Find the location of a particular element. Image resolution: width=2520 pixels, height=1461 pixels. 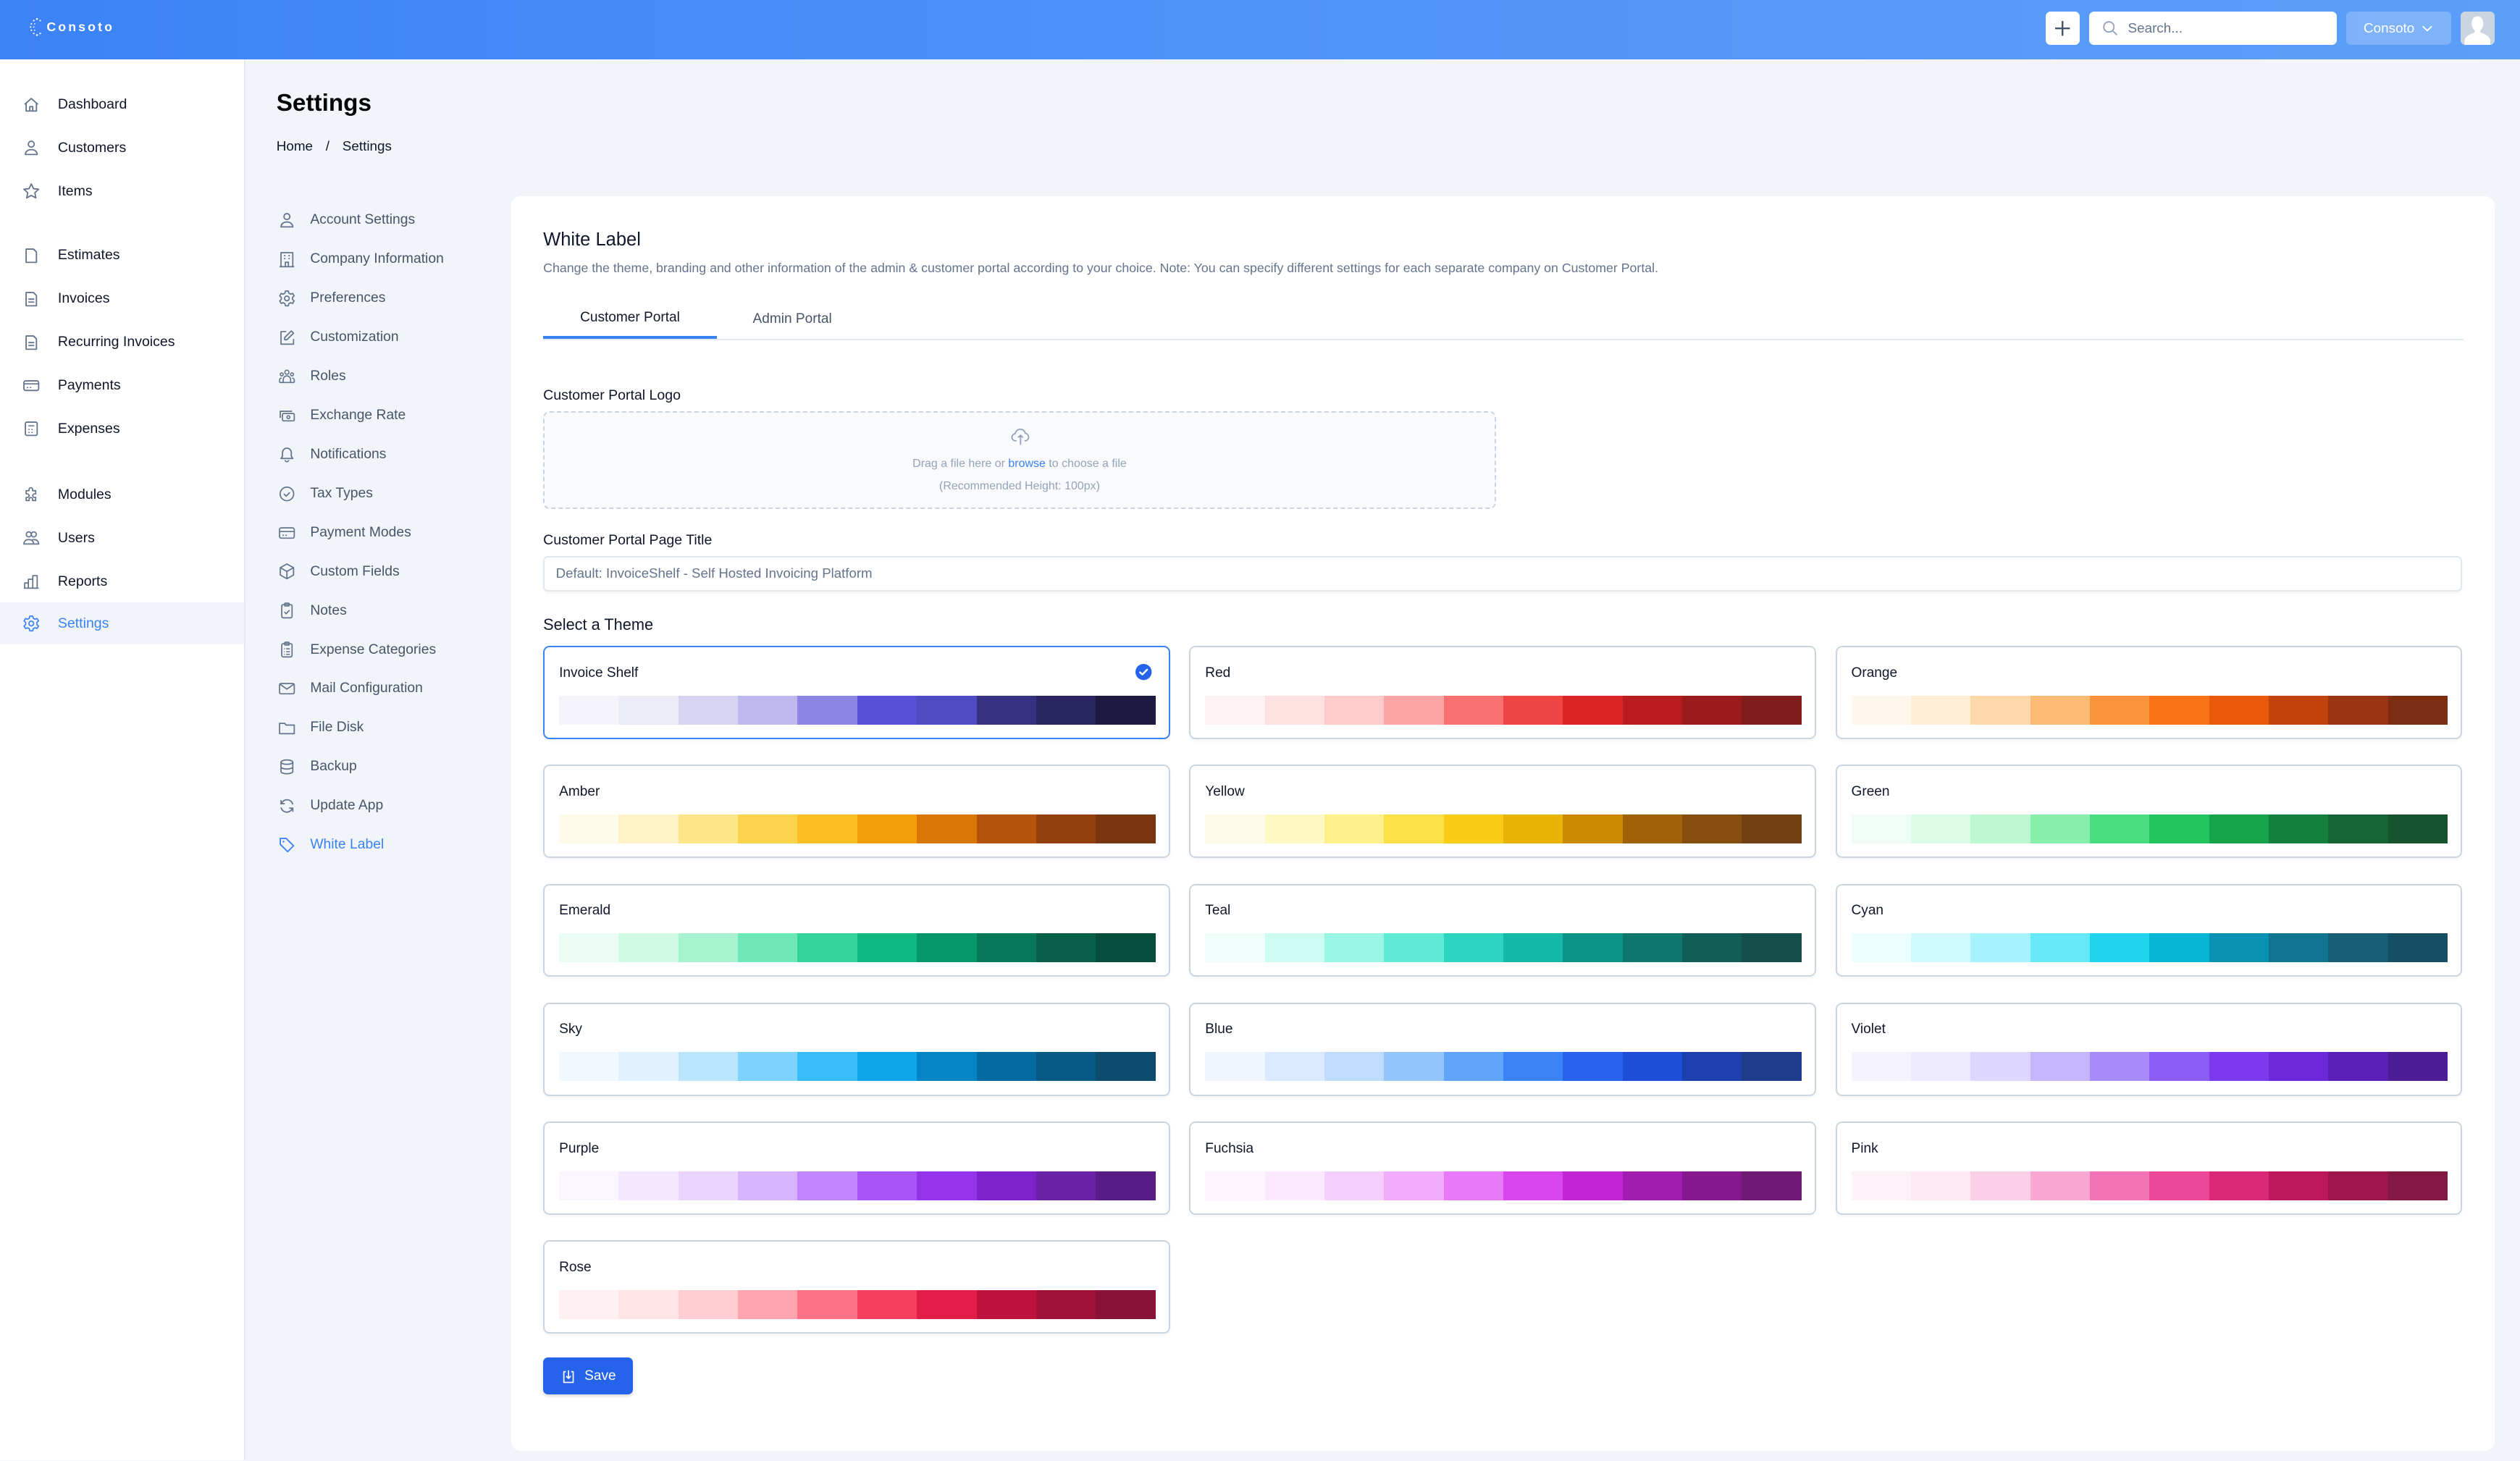

tab-admin-portal: Admin Portal is located at coordinates (792, 318).